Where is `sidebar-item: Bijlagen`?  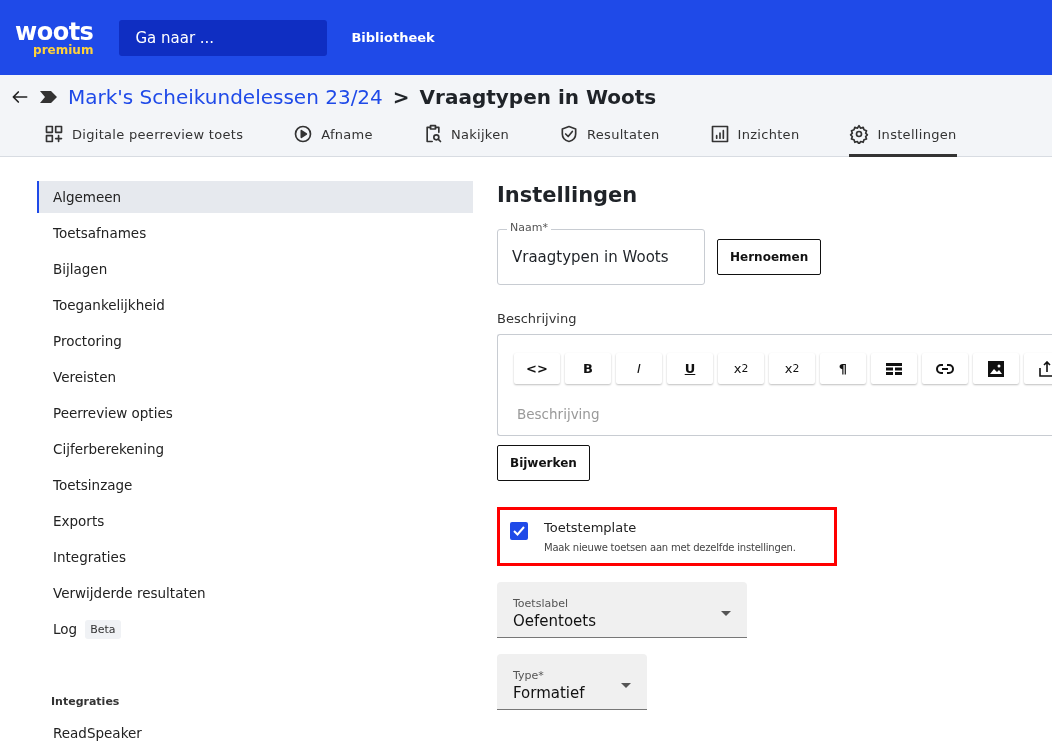 sidebar-item: Bijlagen is located at coordinates (255, 269).